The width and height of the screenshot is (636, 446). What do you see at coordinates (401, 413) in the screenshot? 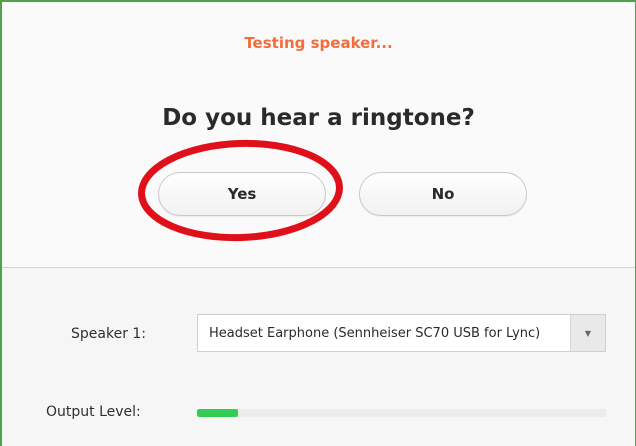
I see `output-level-meter` at bounding box center [401, 413].